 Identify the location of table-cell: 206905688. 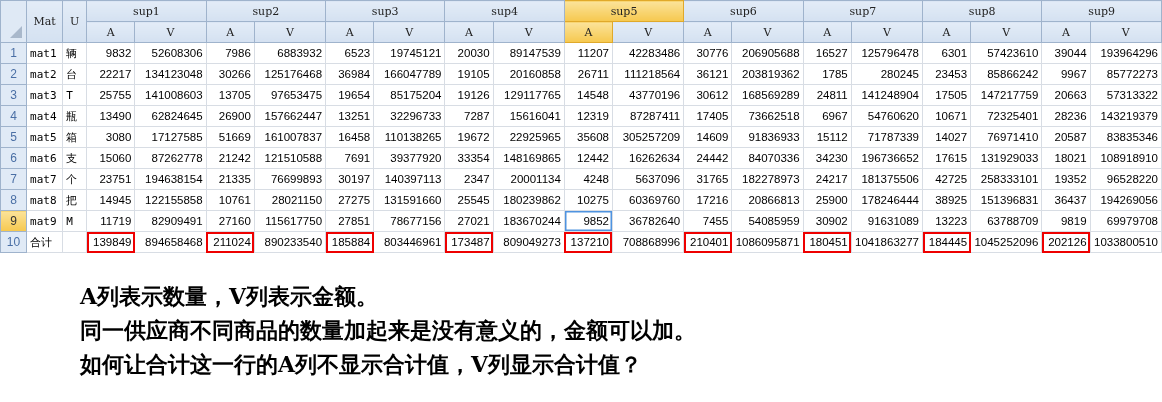
(767, 53).